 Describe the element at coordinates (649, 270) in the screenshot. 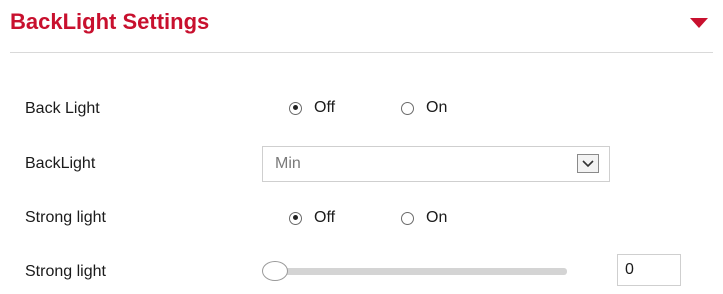

I see `strong-light-value-input` at that location.